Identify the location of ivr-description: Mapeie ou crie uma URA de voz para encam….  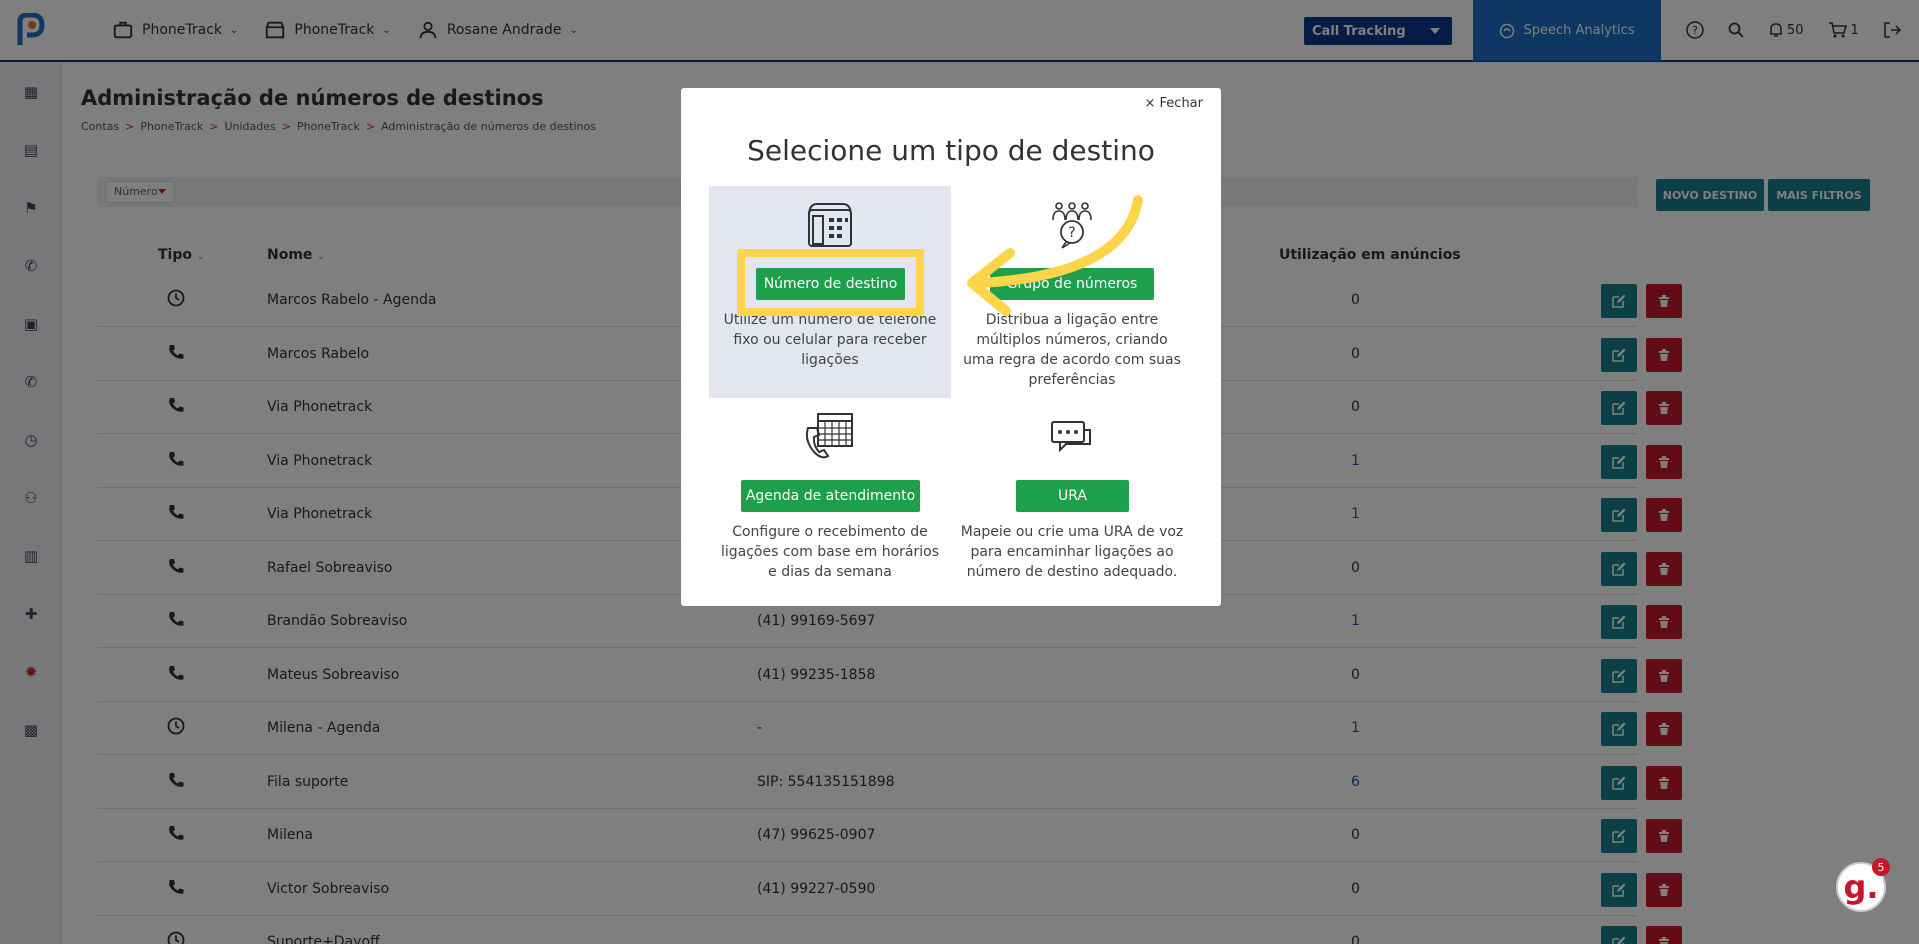
(1072, 552).